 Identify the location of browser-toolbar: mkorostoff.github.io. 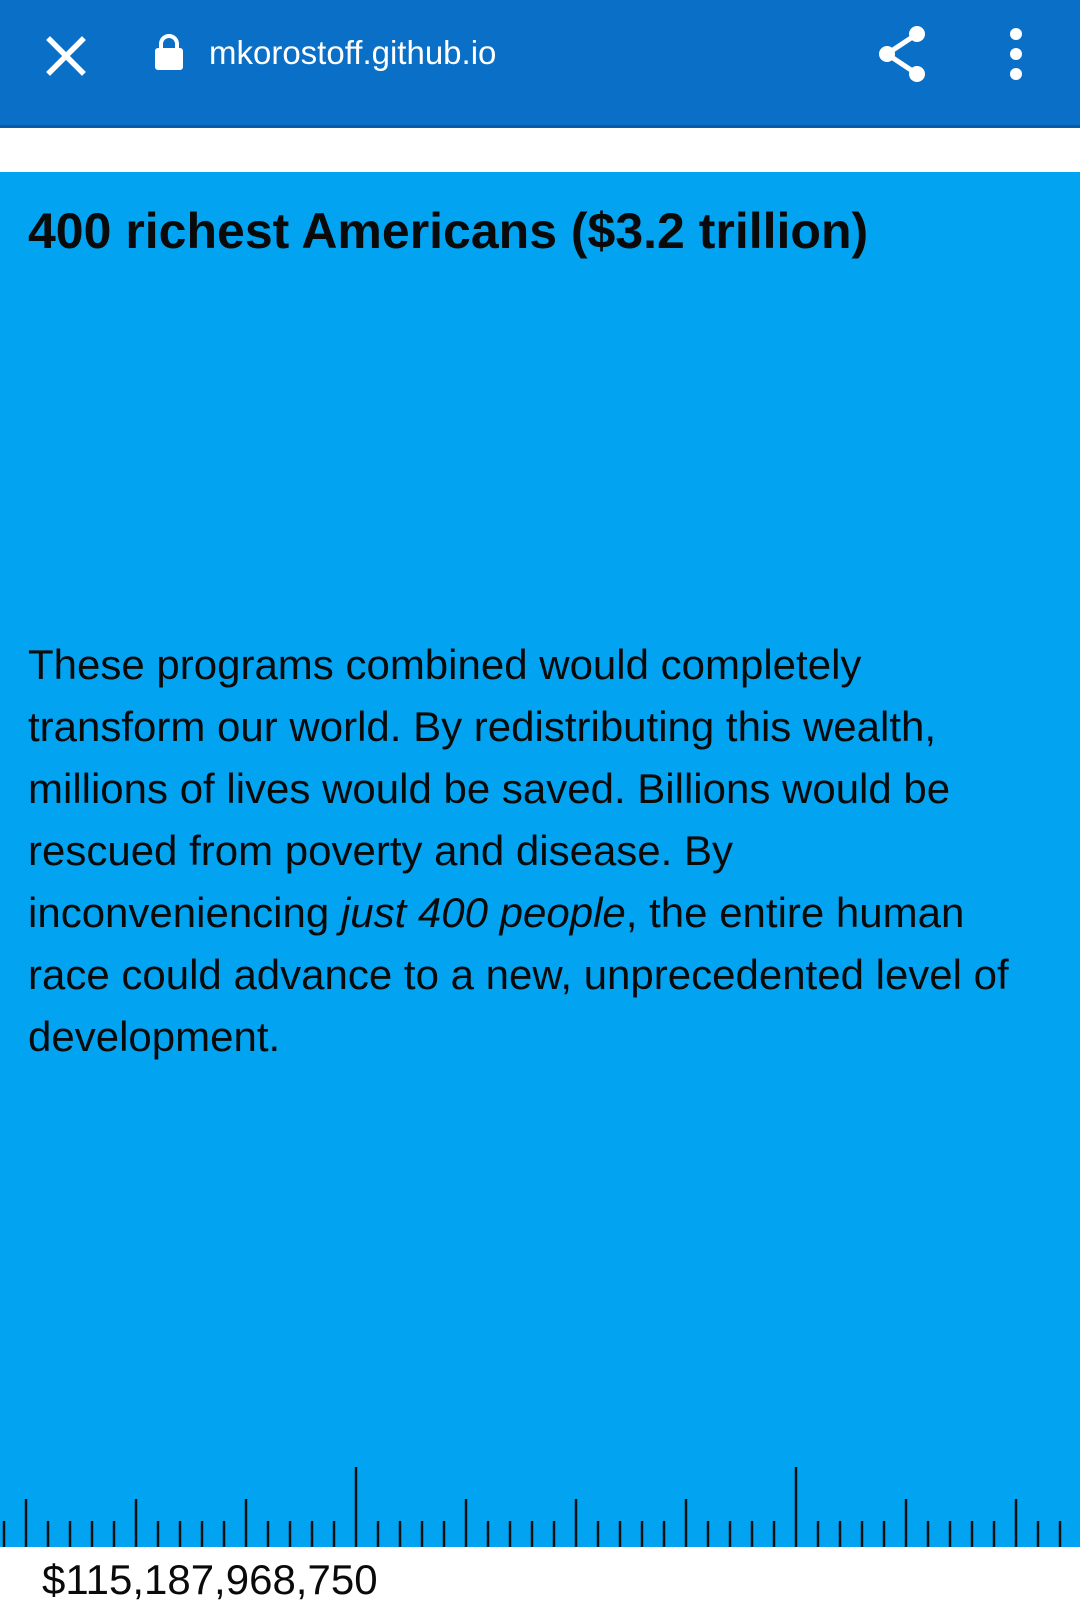
(540, 64).